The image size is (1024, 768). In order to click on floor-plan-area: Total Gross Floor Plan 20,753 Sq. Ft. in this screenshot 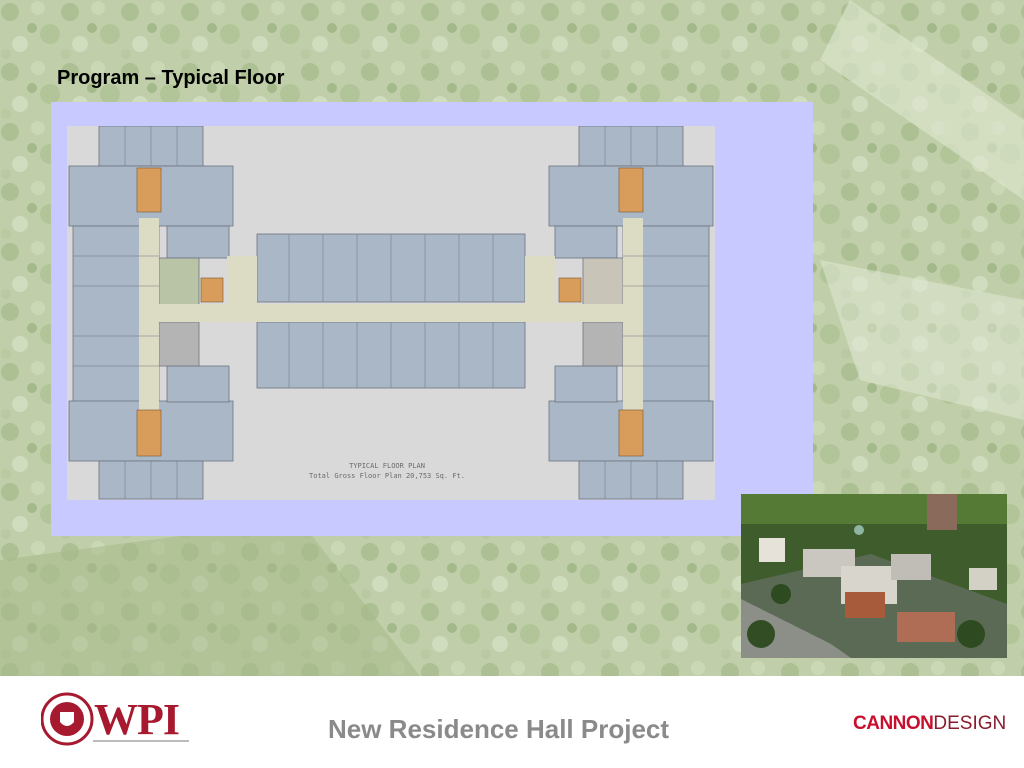, I will do `click(387, 476)`.